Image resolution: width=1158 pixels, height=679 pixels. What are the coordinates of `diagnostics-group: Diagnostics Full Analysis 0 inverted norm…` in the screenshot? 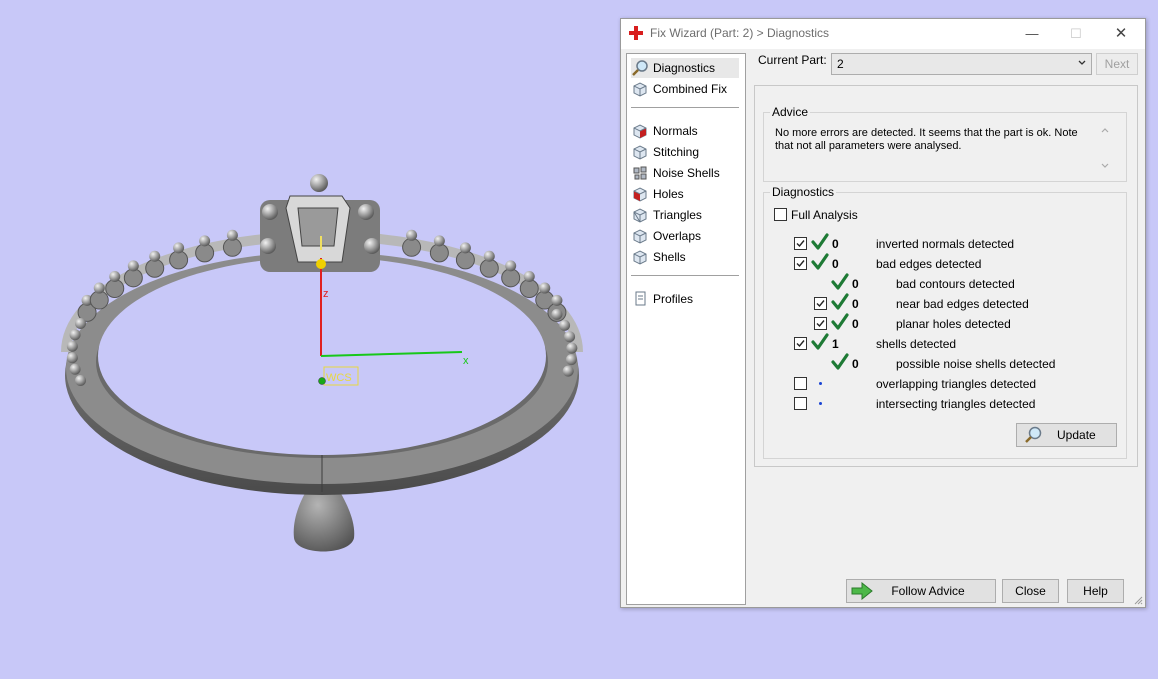 It's located at (945, 322).